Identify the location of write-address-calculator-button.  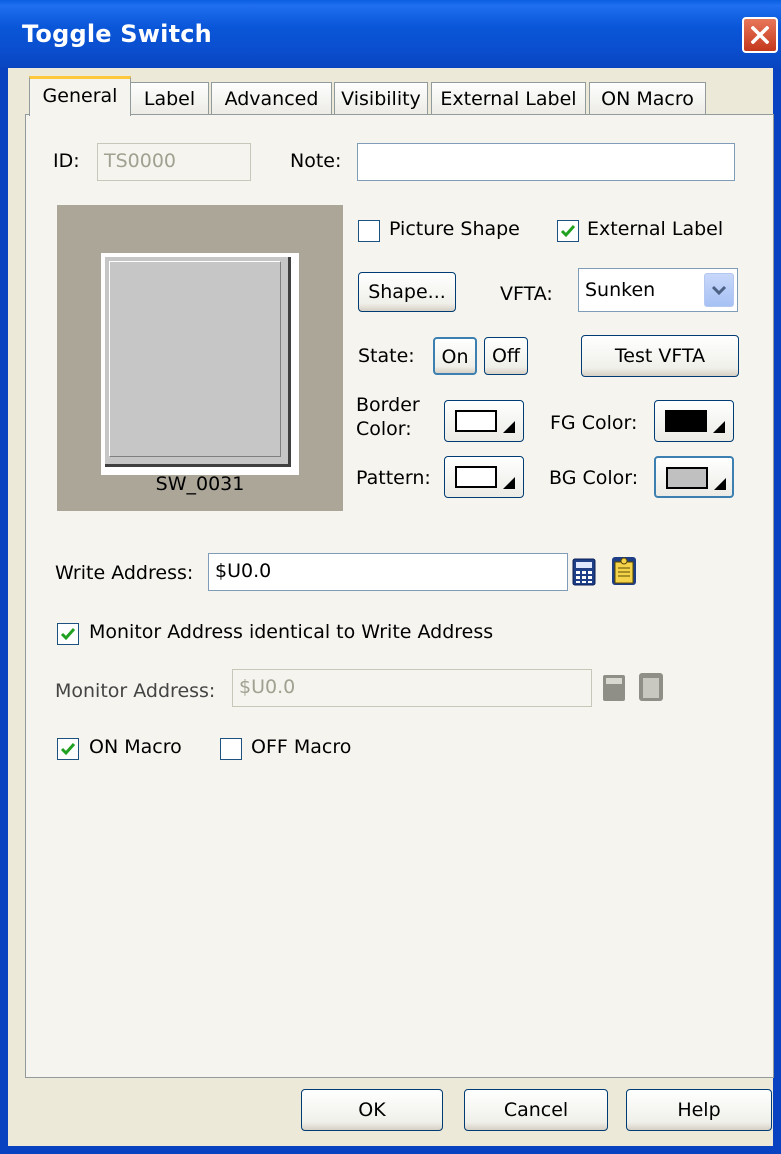
(584, 572).